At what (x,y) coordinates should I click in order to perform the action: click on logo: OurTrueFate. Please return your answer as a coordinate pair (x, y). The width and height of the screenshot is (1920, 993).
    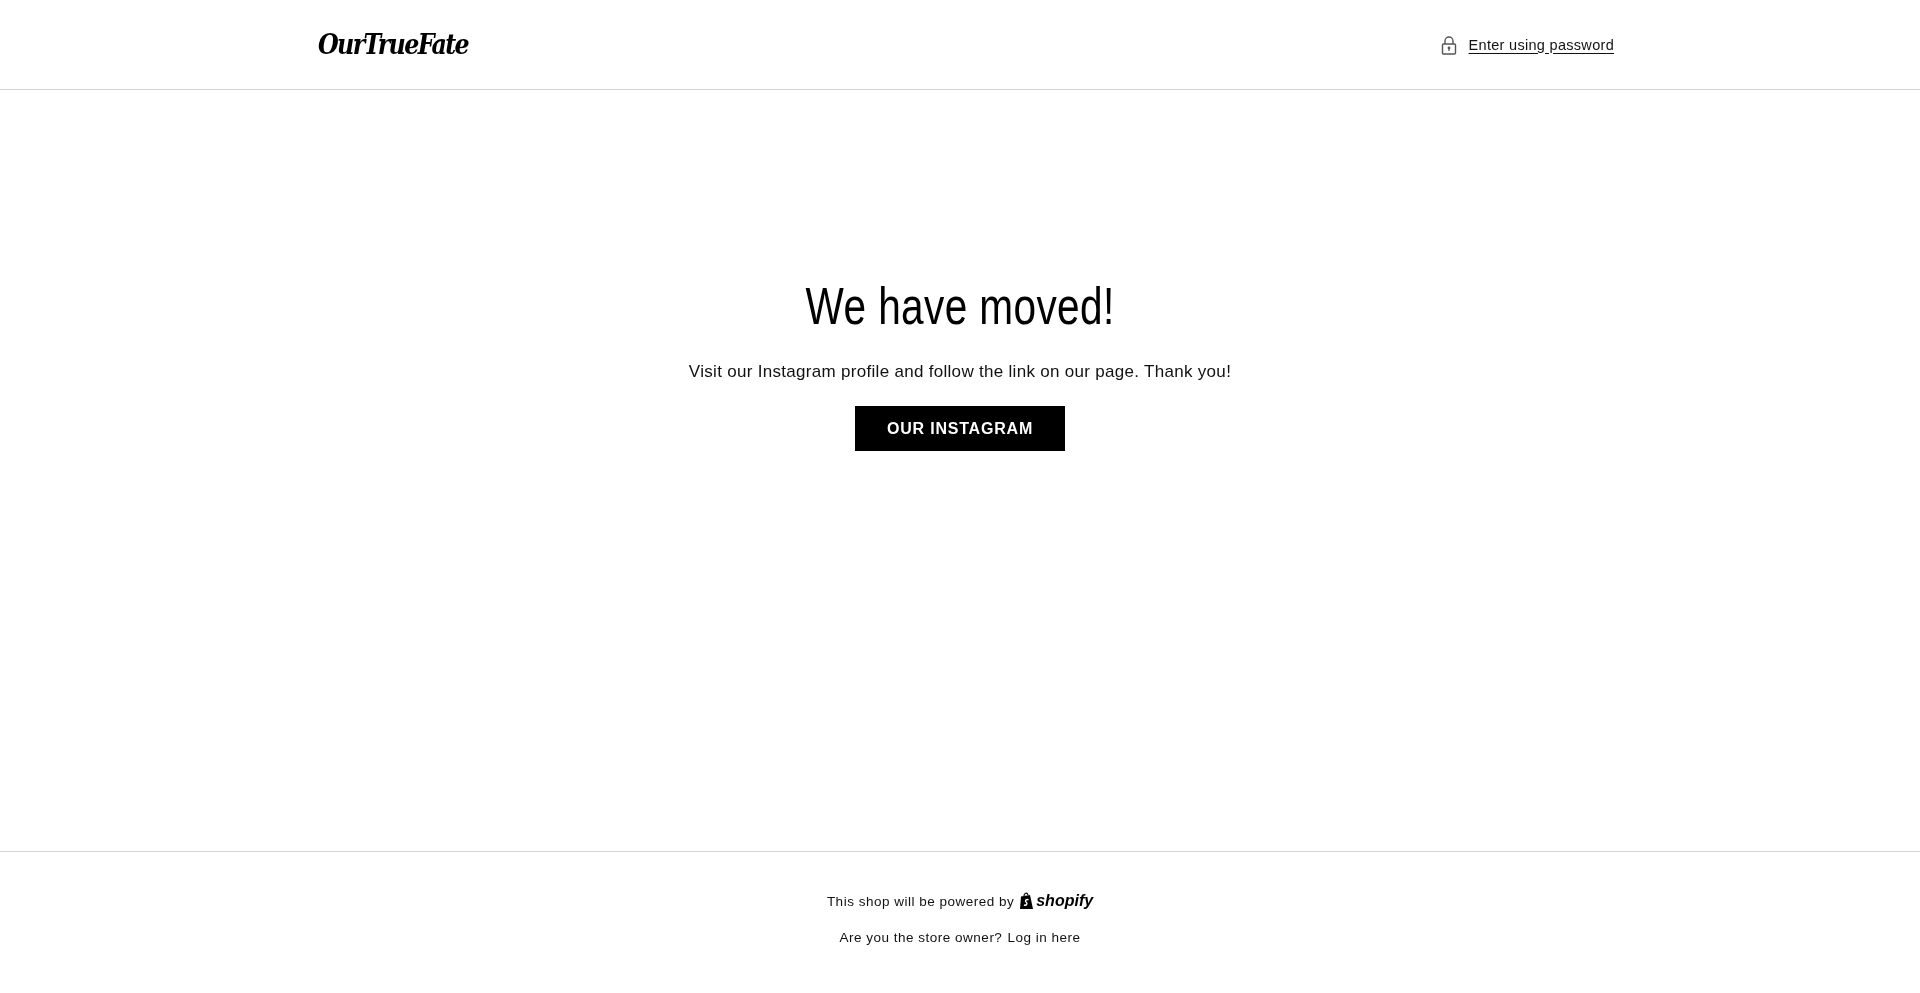
    Looking at the image, I should click on (393, 44).